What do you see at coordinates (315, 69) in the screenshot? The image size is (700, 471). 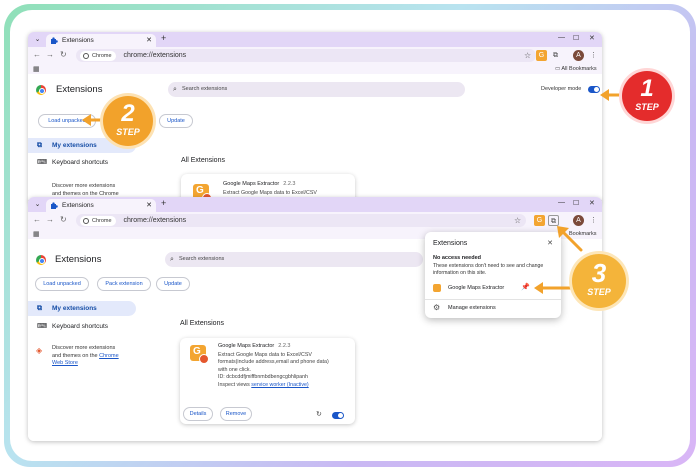 I see `bookmarks-bar: ▦ ▭ All Bookmarks` at bounding box center [315, 69].